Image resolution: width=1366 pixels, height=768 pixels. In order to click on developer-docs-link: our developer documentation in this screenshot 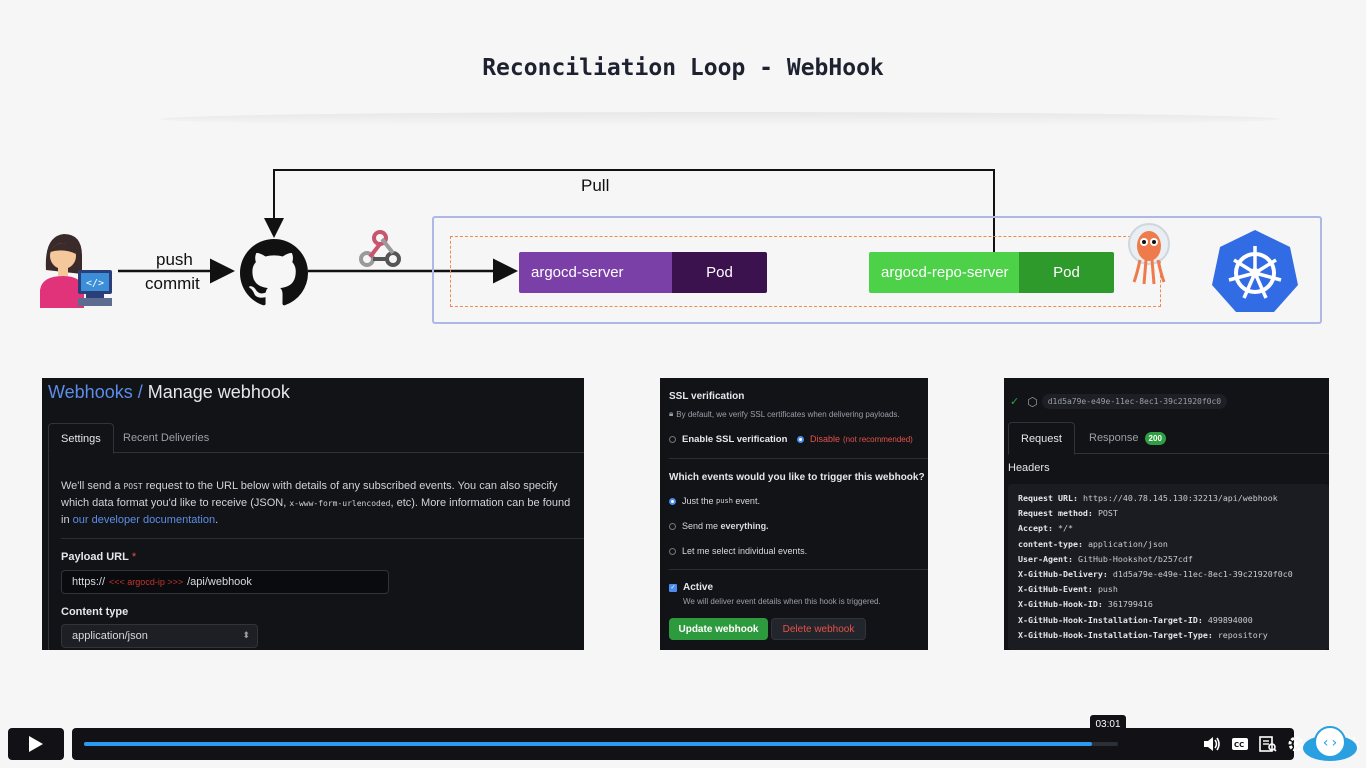, I will do `click(144, 520)`.